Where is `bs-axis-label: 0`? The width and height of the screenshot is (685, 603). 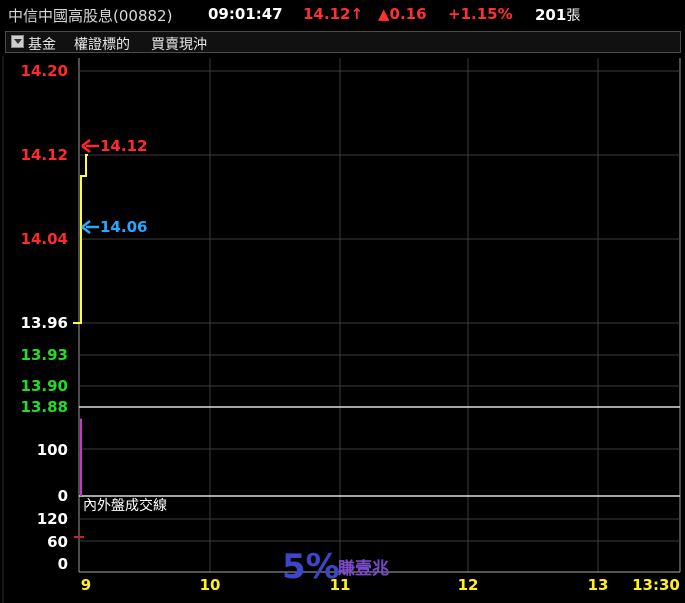
bs-axis-label: 0 is located at coordinates (63, 564).